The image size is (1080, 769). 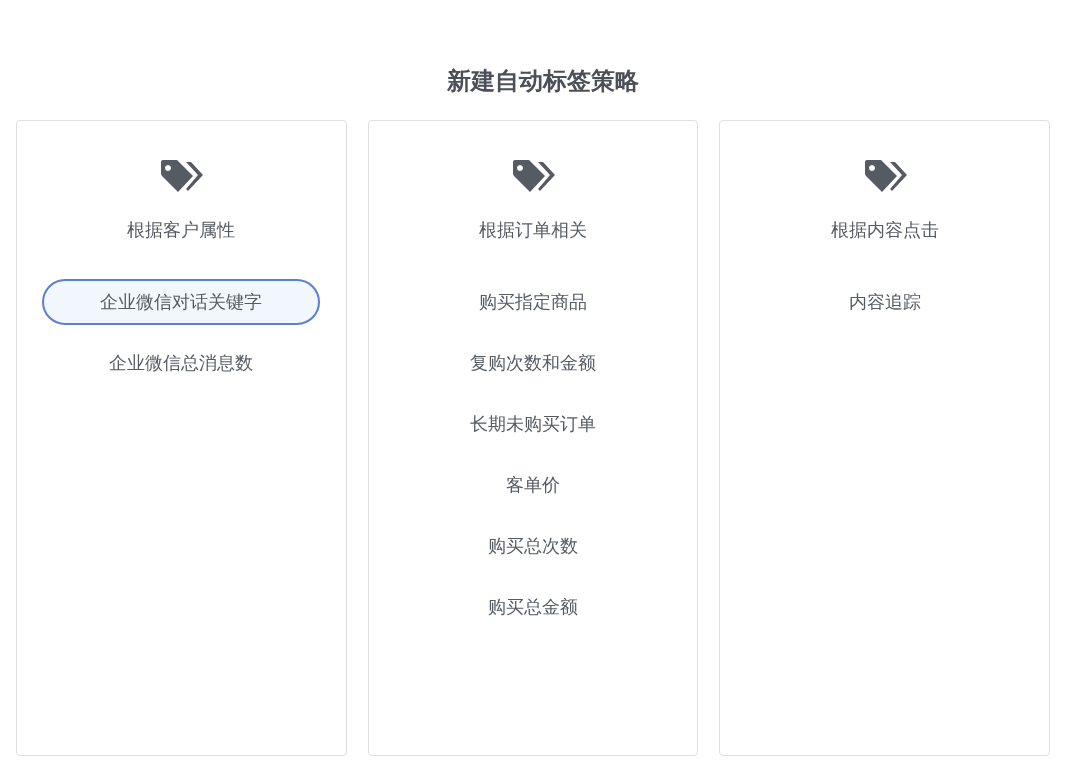 I want to click on strategy-option: 购买指定商品, so click(x=533, y=302).